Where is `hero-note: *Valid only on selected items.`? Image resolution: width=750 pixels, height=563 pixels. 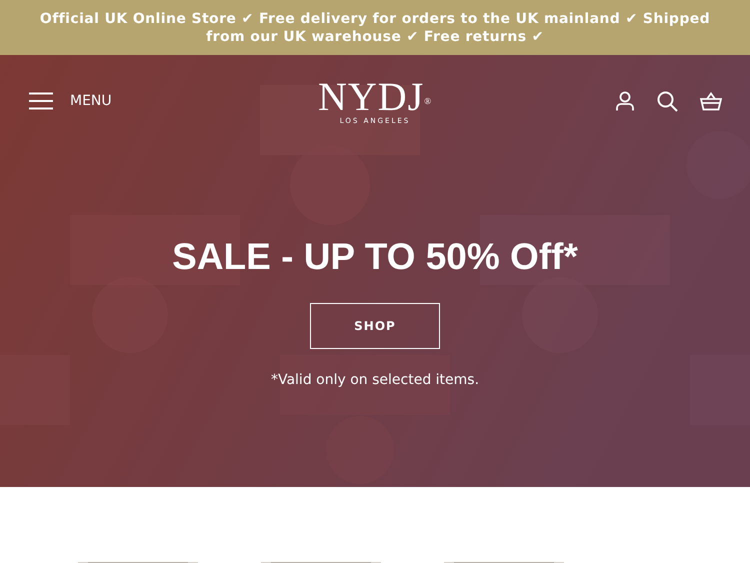 hero-note: *Valid only on selected items. is located at coordinates (375, 380).